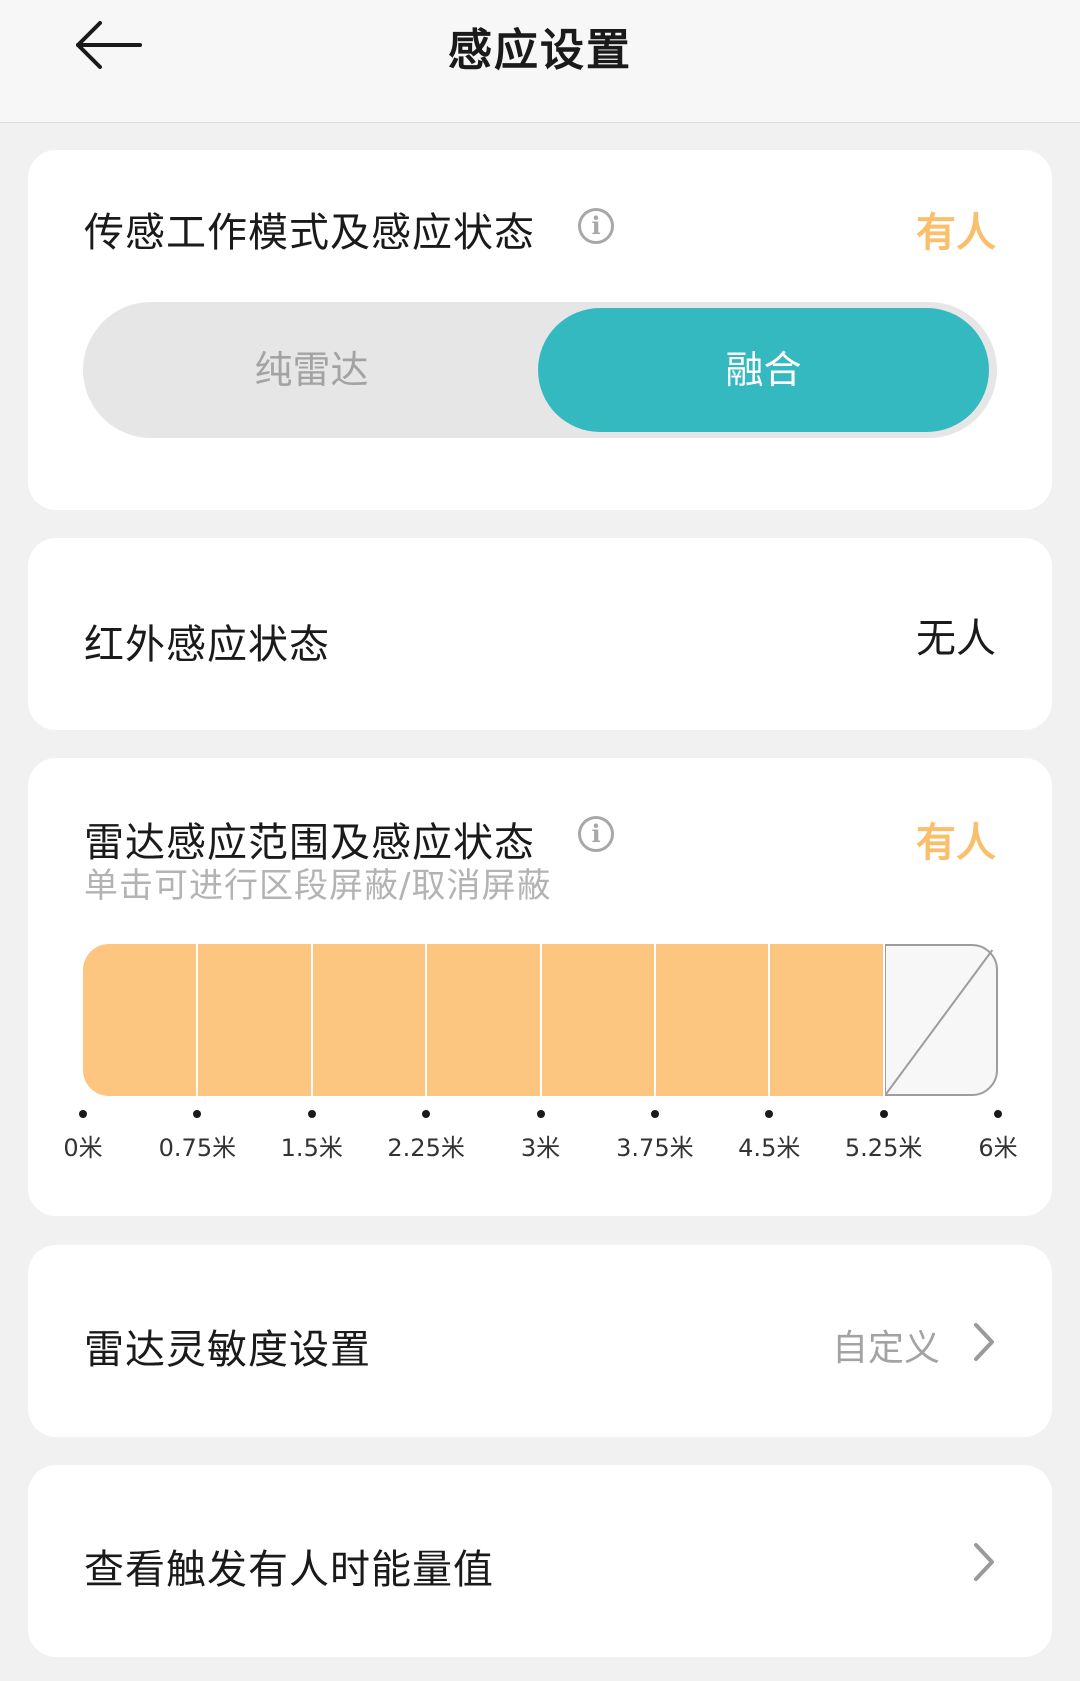 Image resolution: width=1080 pixels, height=1681 pixels. What do you see at coordinates (956, 843) in the screenshot?
I see `radar-status-label: 有人` at bounding box center [956, 843].